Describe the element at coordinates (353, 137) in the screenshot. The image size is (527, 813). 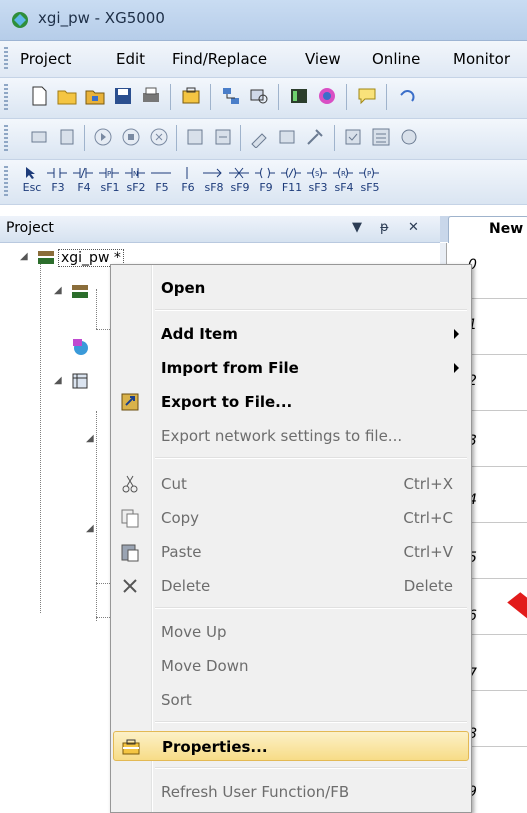
I see `compile-icon` at that location.